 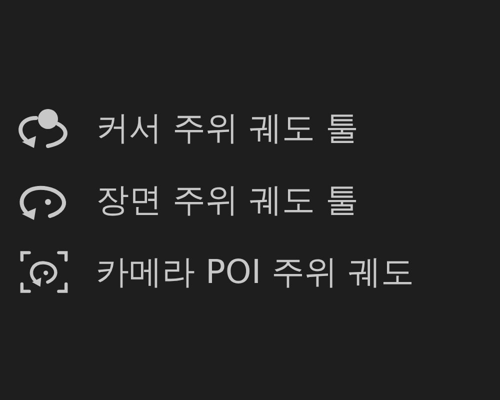 I want to click on menu-item: 커서 주위 궤도 툴, so click(x=214, y=128).